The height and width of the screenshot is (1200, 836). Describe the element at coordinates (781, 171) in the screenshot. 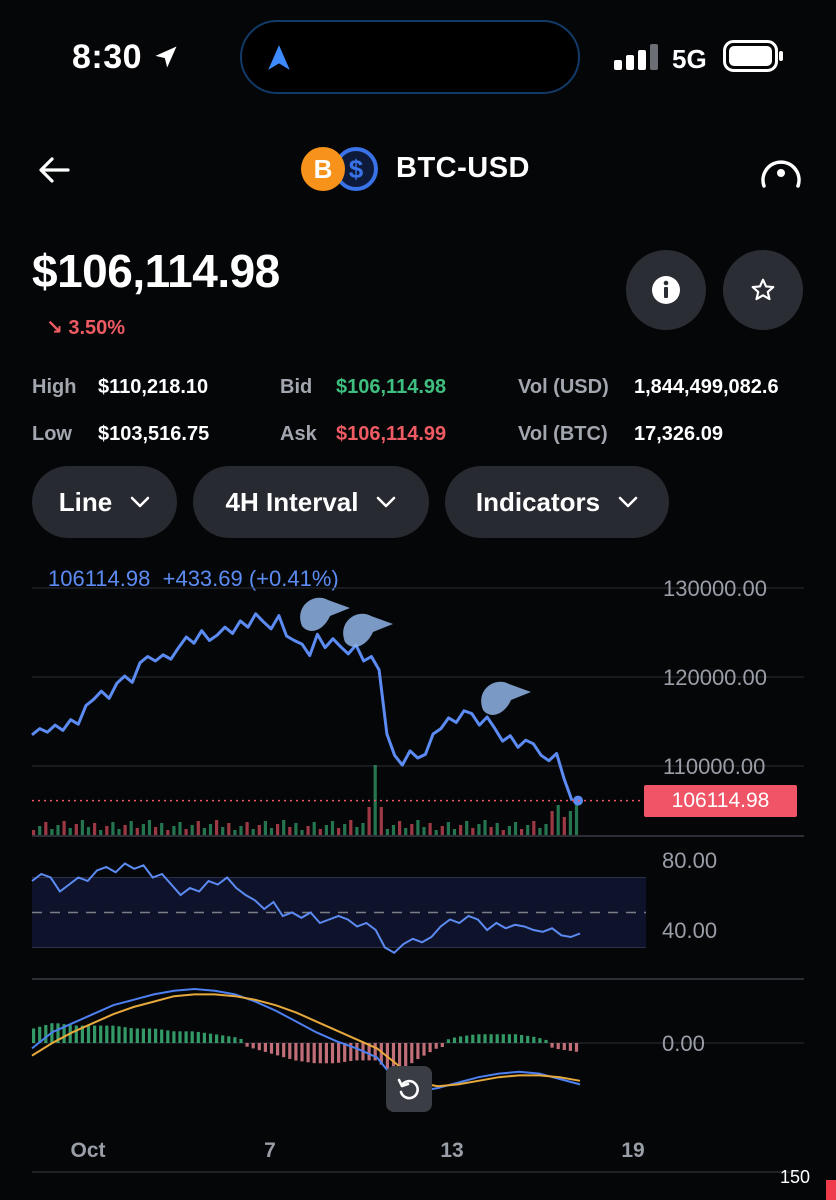

I see `gauge-icon` at that location.